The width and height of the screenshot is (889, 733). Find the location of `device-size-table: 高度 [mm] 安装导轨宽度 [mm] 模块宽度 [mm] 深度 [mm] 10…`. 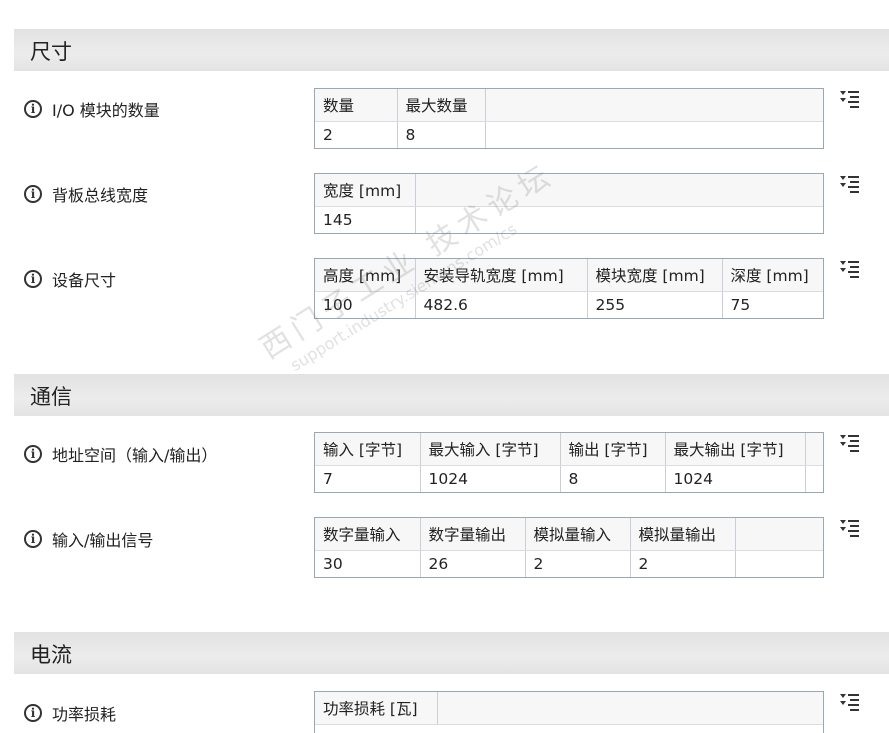

device-size-table: 高度 [mm] 安装导轨宽度 [mm] 模块宽度 [mm] 深度 [mm] 10… is located at coordinates (569, 288).